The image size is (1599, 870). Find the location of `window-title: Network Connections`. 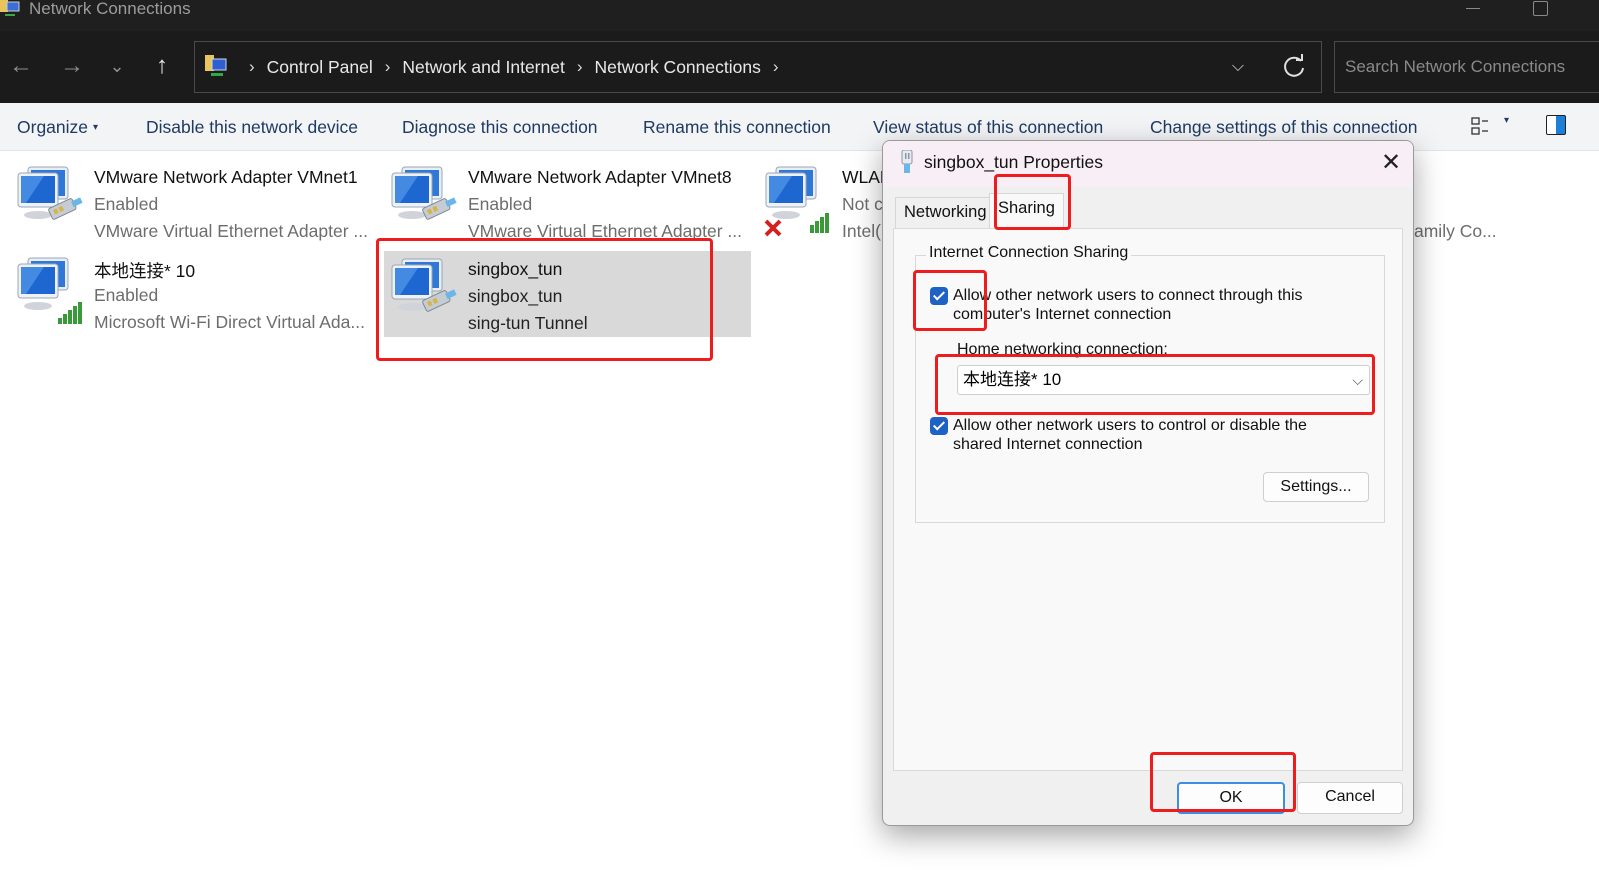

window-title: Network Connections is located at coordinates (110, 9).